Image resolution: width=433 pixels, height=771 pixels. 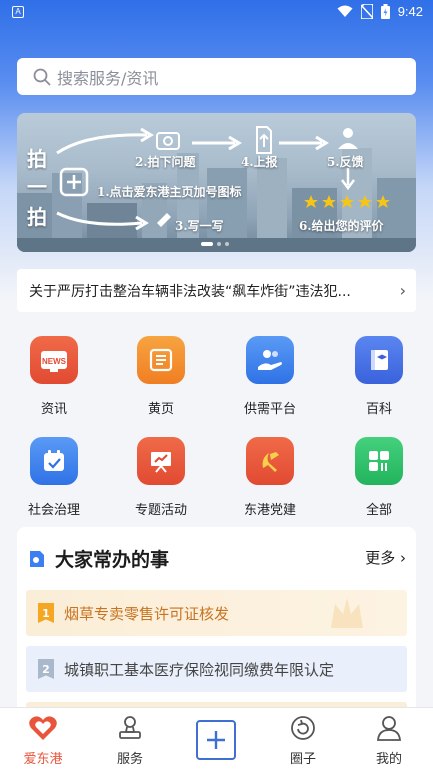 What do you see at coordinates (270, 360) in the screenshot?
I see `supply-demand-icon` at bounding box center [270, 360].